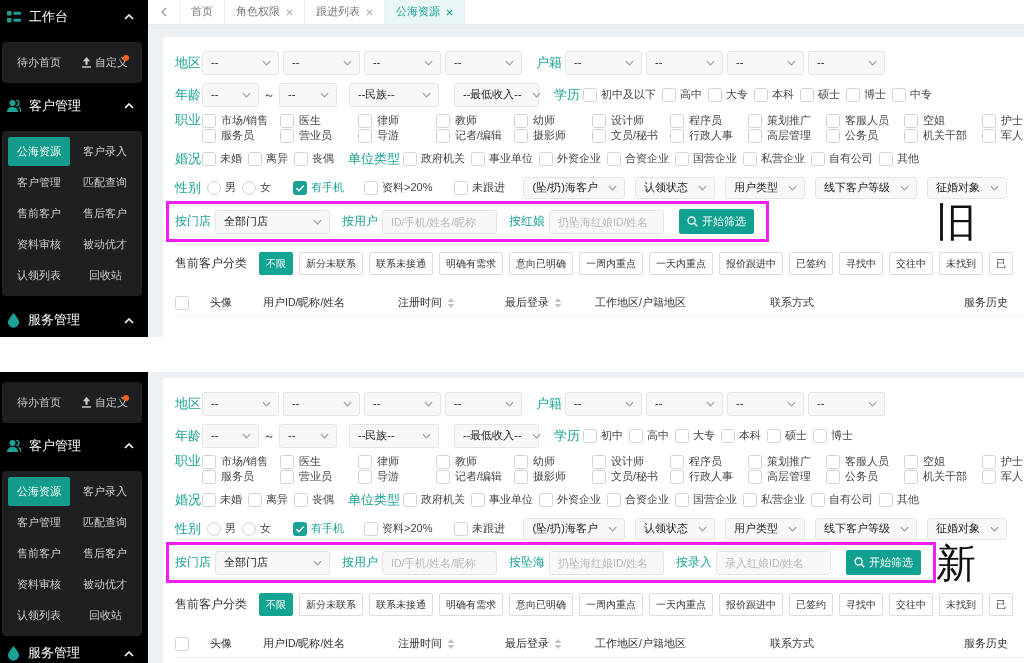 Image resolution: width=1024 pixels, height=663 pixels. What do you see at coordinates (550, 302) in the screenshot?
I see `column-header: 最后登录` at bounding box center [550, 302].